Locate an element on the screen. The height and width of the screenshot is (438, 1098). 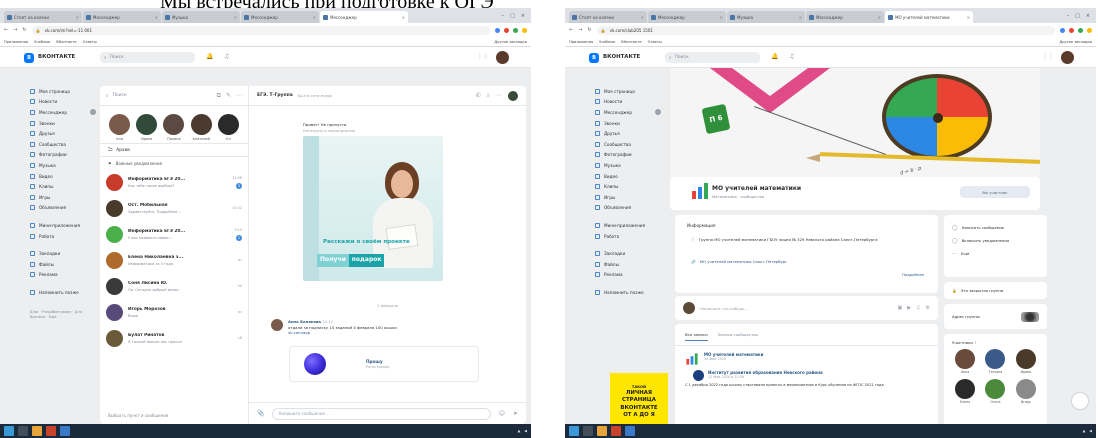
member: Игорь is located at coordinates (1026, 391).